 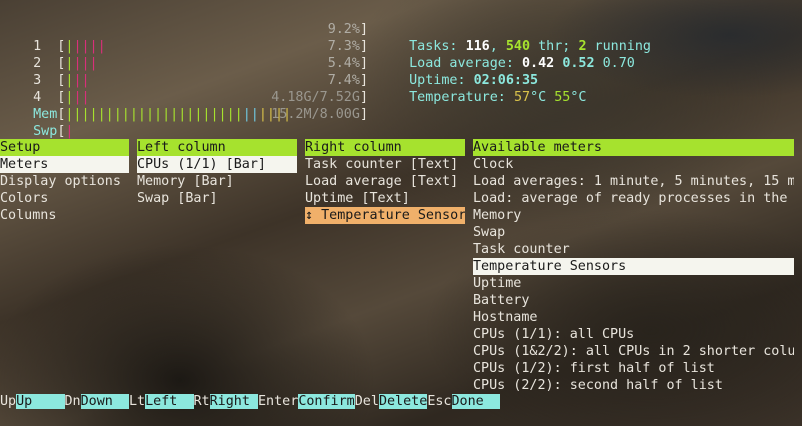 I want to click on cpu-1-percent: 9.2%], so click(x=347, y=29).